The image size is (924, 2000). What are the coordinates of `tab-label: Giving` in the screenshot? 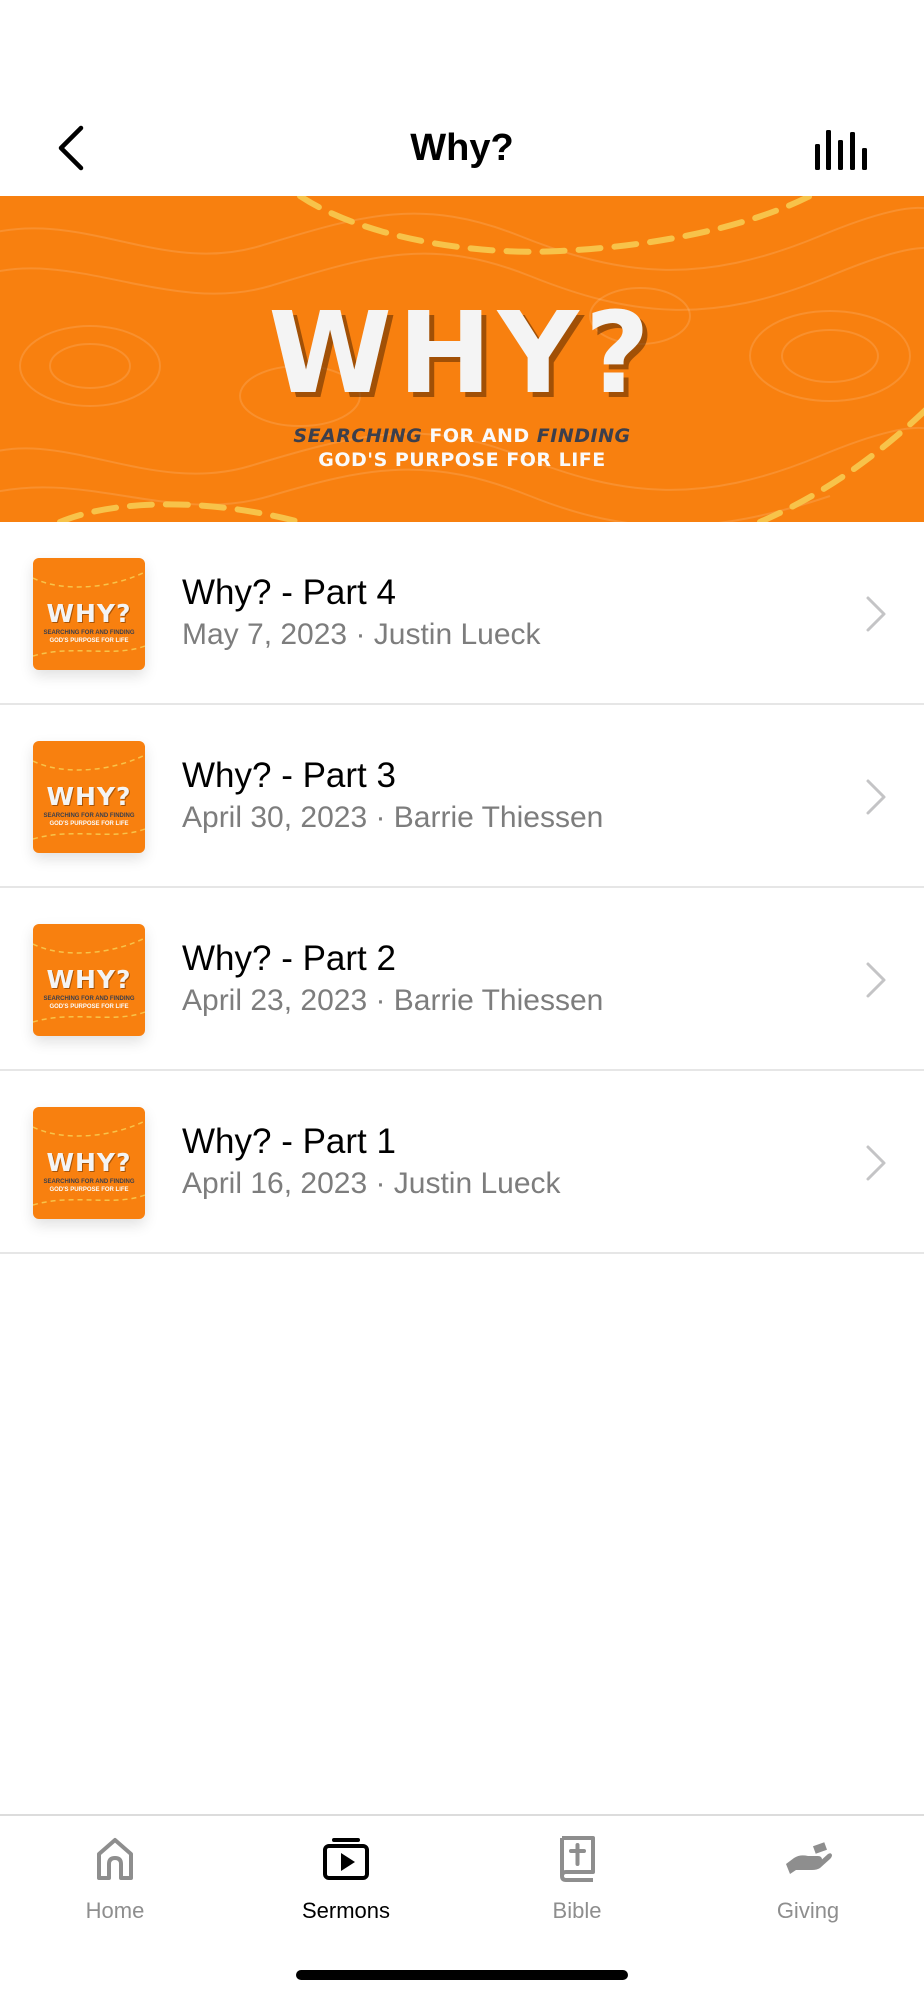 It's located at (808, 1910).